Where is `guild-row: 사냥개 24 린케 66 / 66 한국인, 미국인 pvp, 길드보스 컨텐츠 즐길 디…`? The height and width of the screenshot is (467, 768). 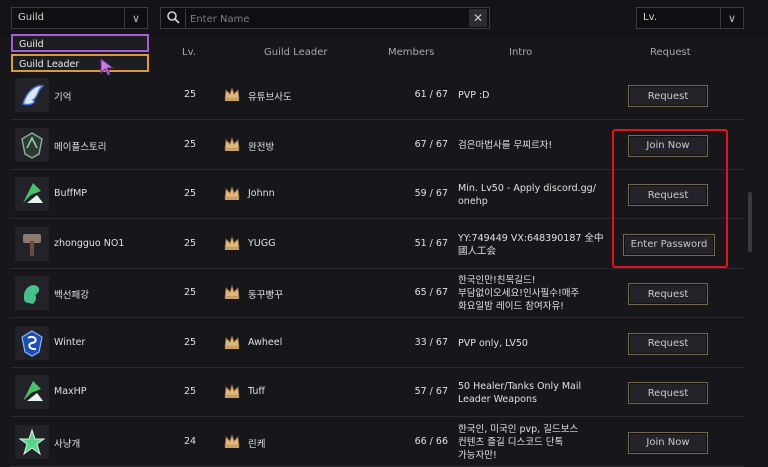
guild-row: 사냥개 24 린케 66 / 66 한국인, 미국인 pvp, 길드보스 컨텐츠 즐길 디… is located at coordinates (377, 443).